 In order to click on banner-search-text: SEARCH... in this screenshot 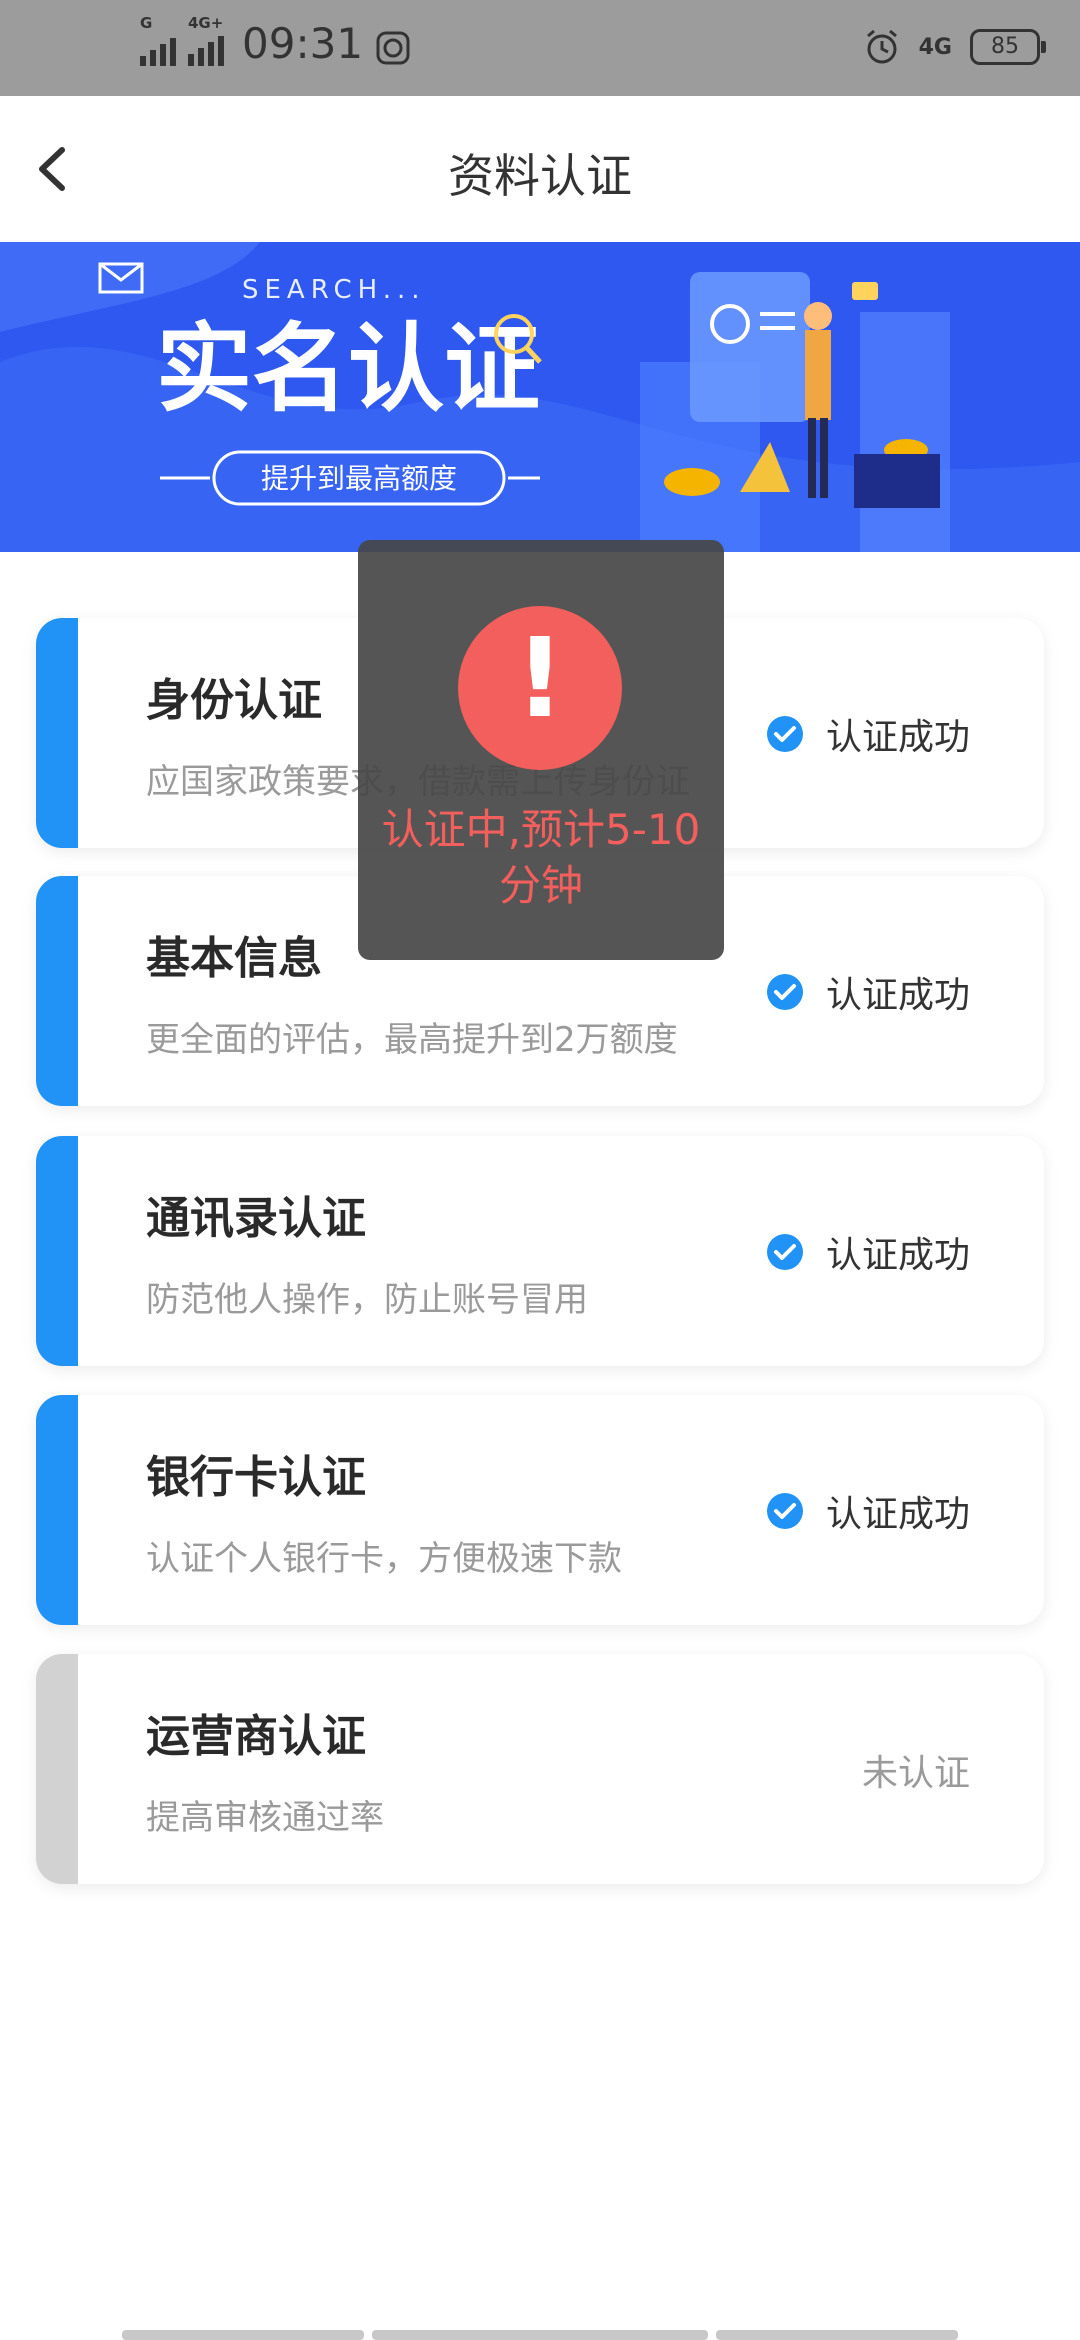, I will do `click(334, 290)`.